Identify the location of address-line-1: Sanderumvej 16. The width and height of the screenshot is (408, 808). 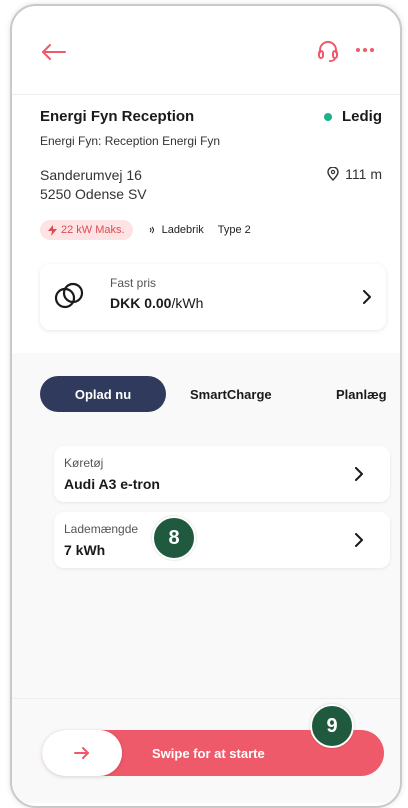
(91, 175).